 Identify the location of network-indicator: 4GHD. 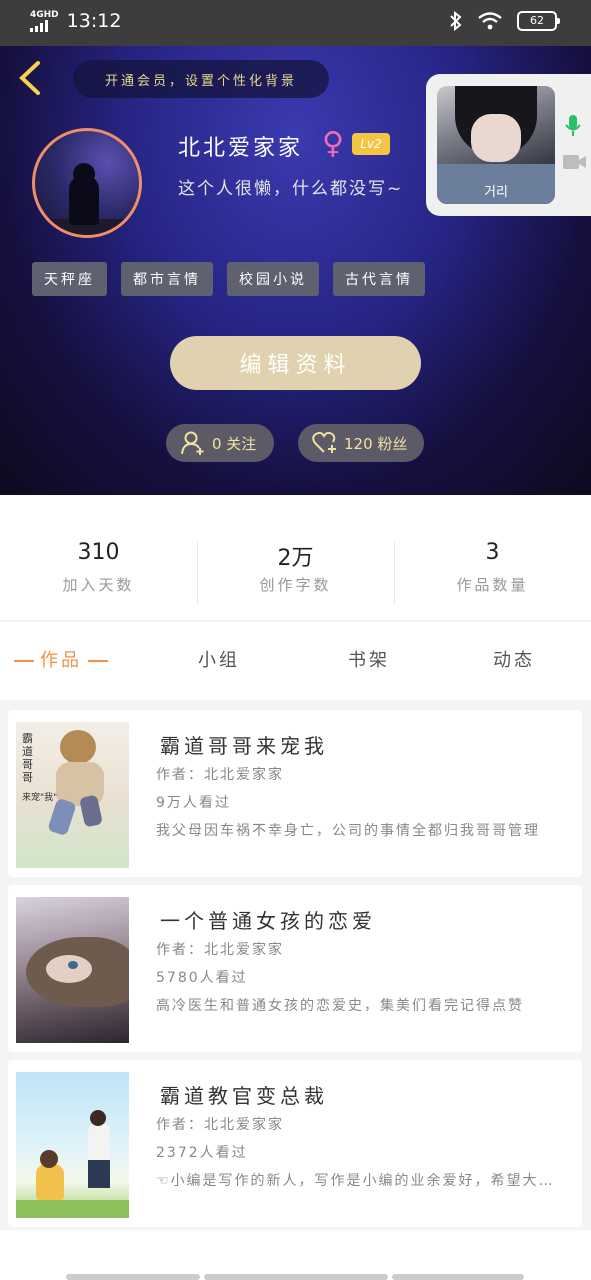
(44, 20).